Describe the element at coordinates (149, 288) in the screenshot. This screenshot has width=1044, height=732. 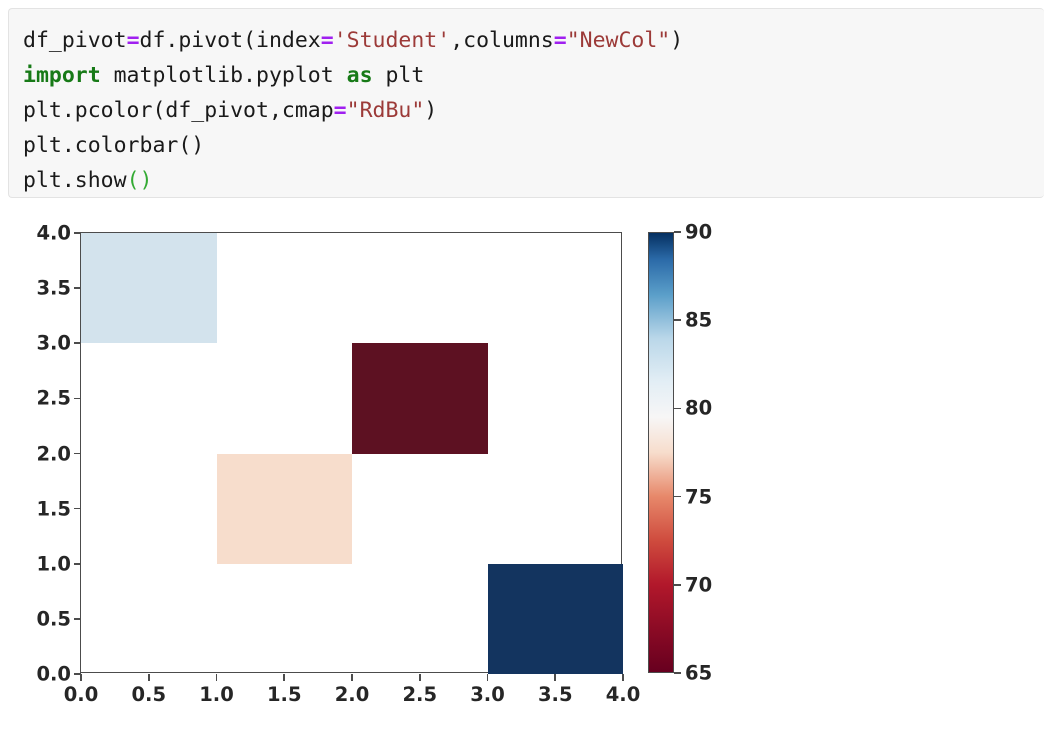
I see `cell-col0-row3` at that location.